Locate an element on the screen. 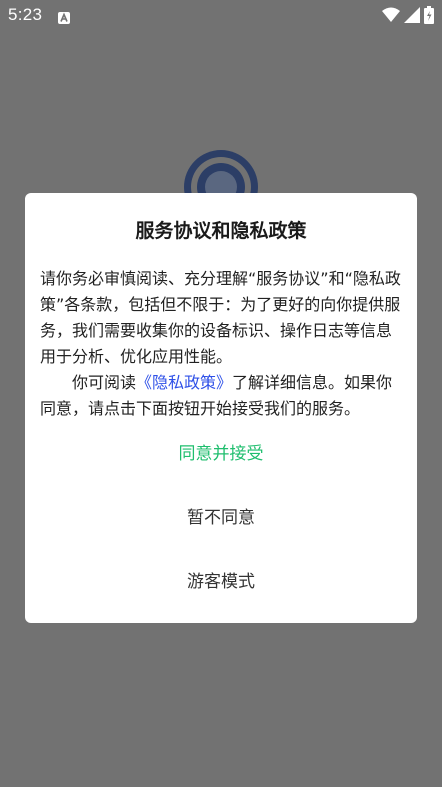  dialog-title: 服务协议和隐私政策 is located at coordinates (221, 231).